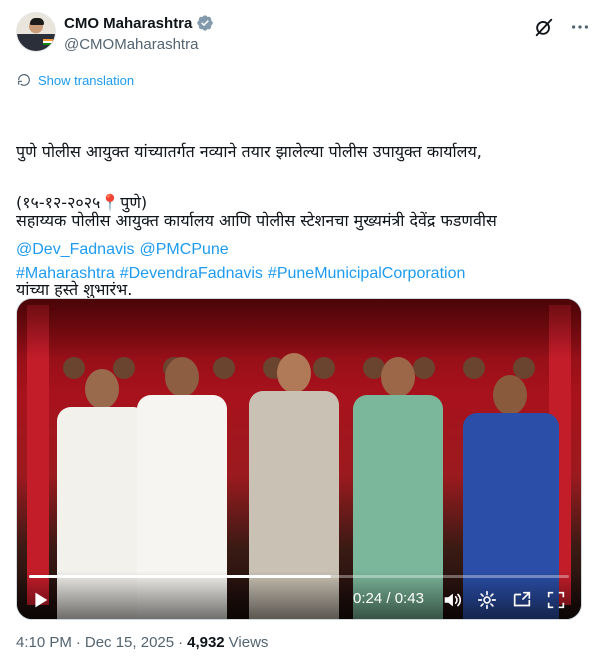 This screenshot has width=607, height=663. Describe the element at coordinates (180, 576) in the screenshot. I see `video-progress-fill` at that location.